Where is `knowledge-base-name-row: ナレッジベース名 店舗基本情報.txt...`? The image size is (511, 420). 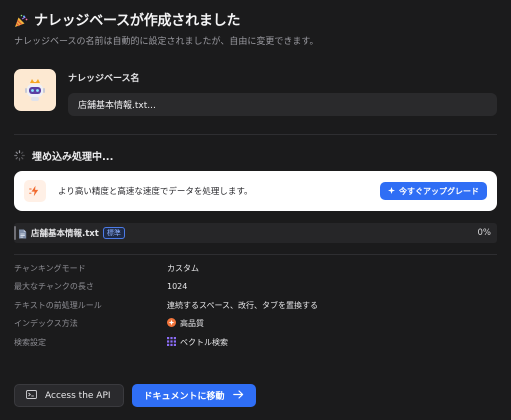 knowledge-base-name-row: ナレッジベース名 店舗基本情報.txt... is located at coordinates (255, 92).